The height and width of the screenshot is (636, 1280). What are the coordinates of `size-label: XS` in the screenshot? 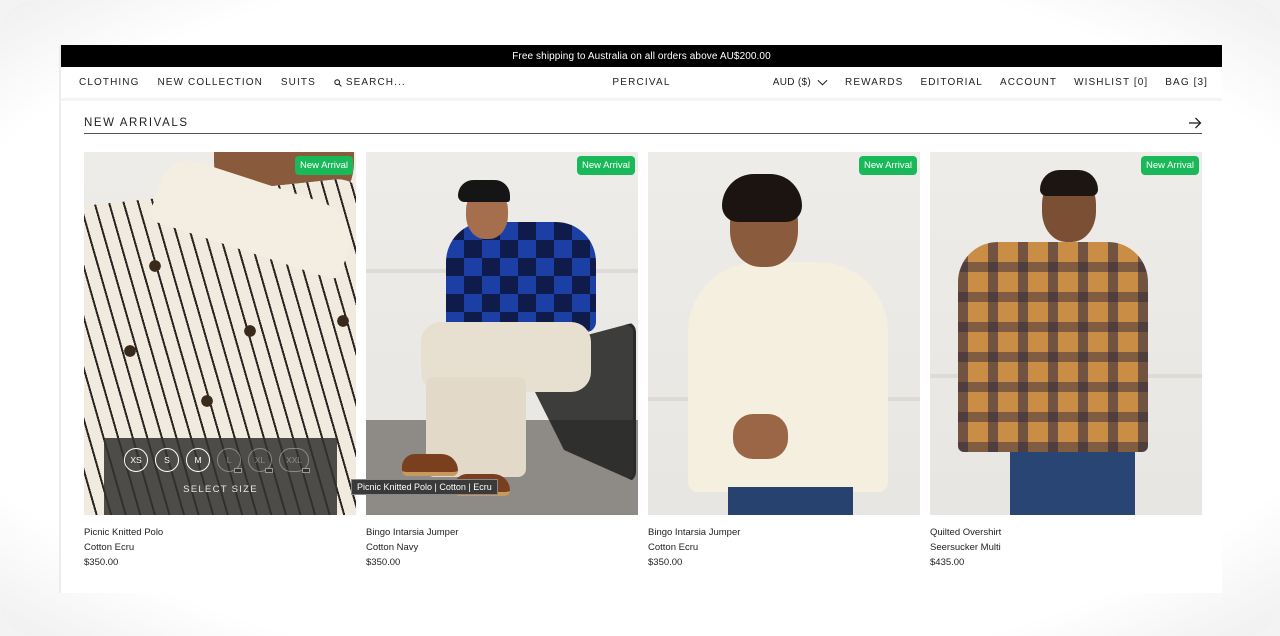 It's located at (136, 460).